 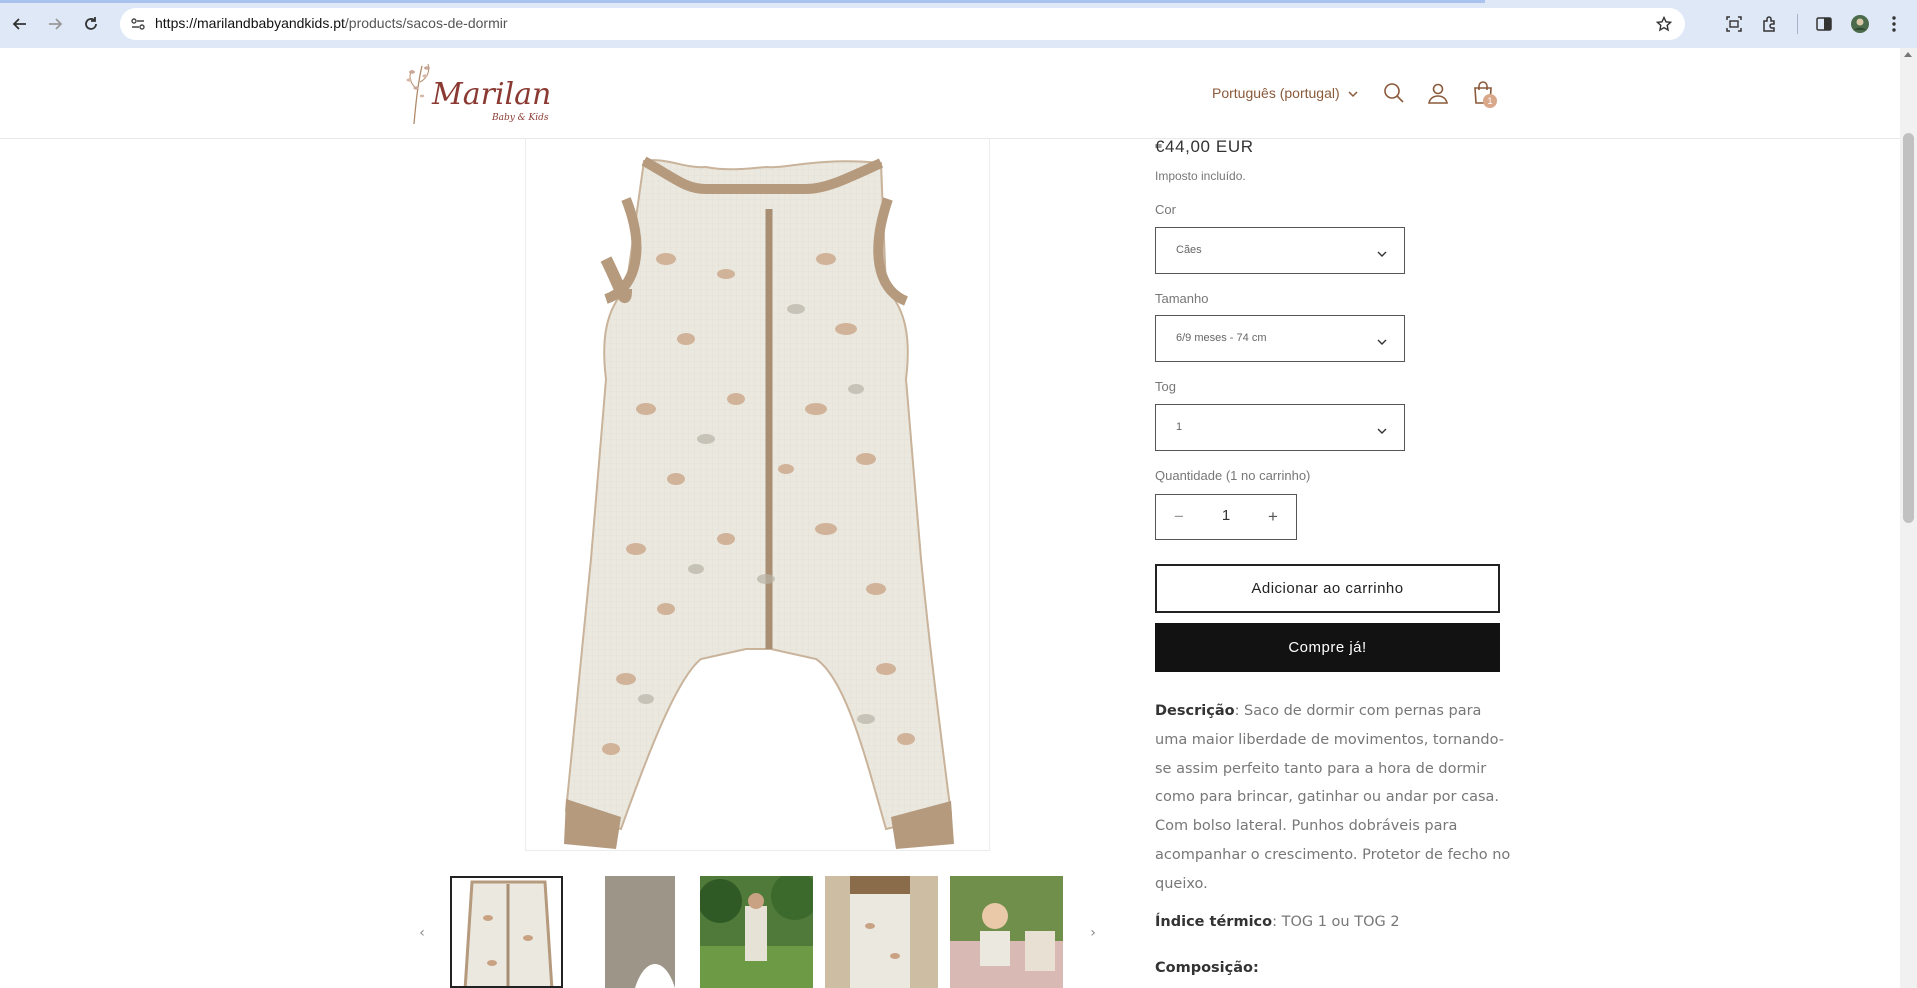 I want to click on search-icon, so click(x=1394, y=93).